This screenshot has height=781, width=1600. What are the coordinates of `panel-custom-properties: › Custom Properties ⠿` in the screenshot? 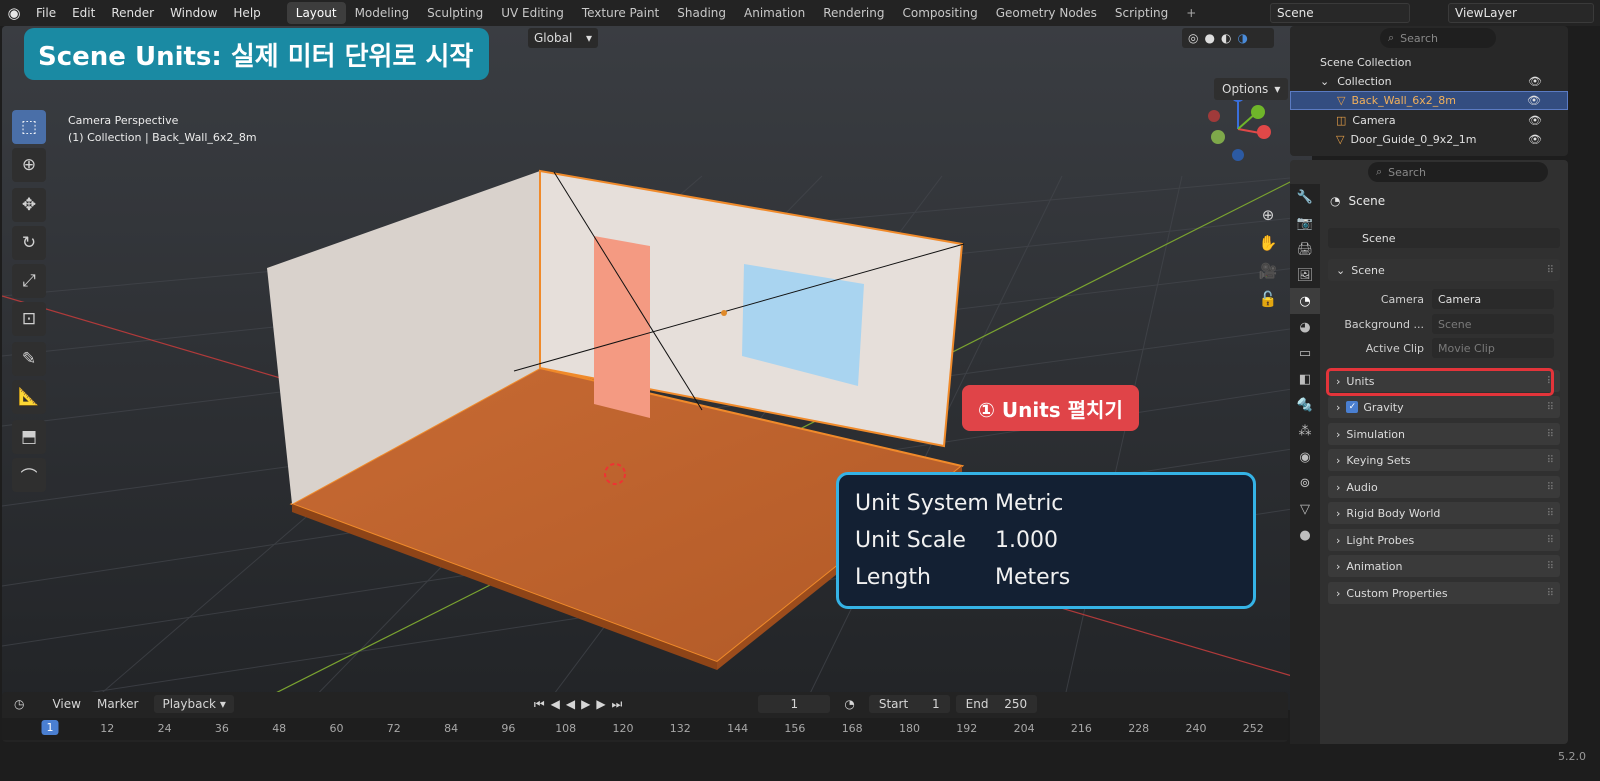 It's located at (1444, 593).